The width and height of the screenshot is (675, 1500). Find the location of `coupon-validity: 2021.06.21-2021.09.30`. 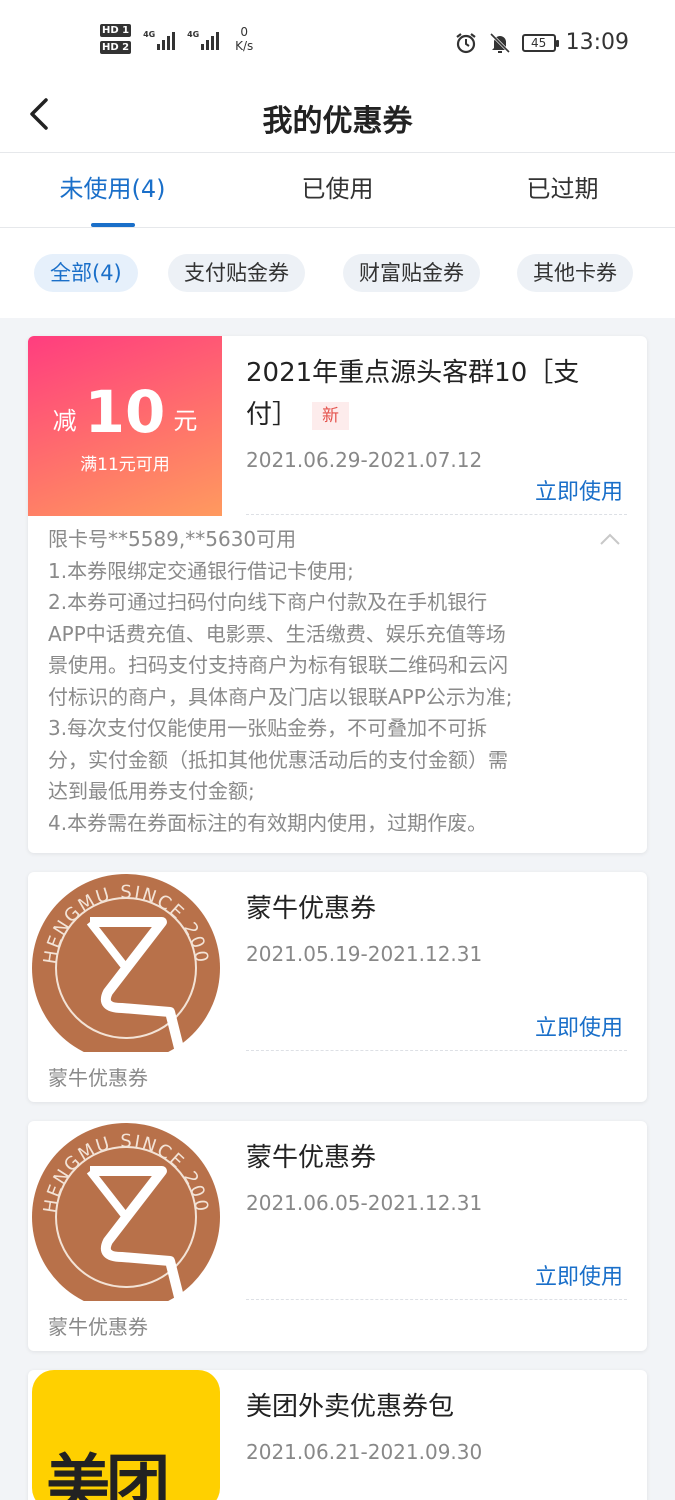

coupon-validity: 2021.06.21-2021.09.30 is located at coordinates (364, 1452).